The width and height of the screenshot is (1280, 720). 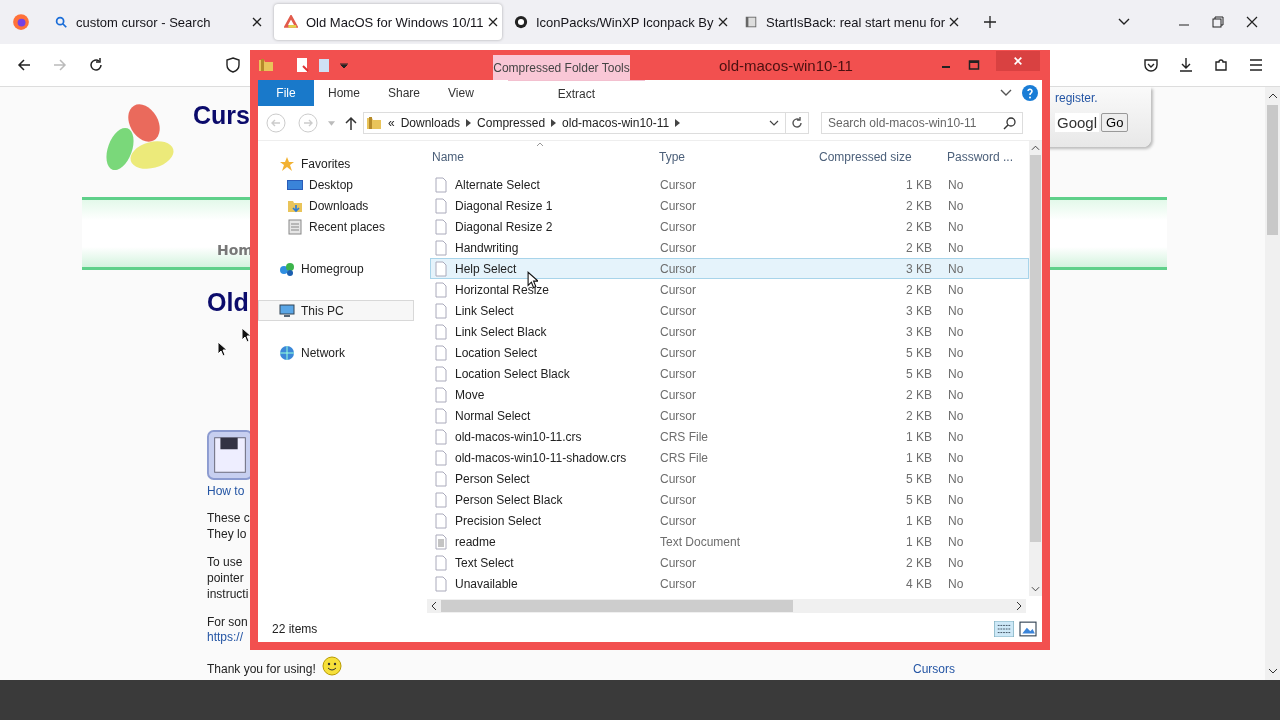 I want to click on scroll-right-icon, so click(x=1019, y=606).